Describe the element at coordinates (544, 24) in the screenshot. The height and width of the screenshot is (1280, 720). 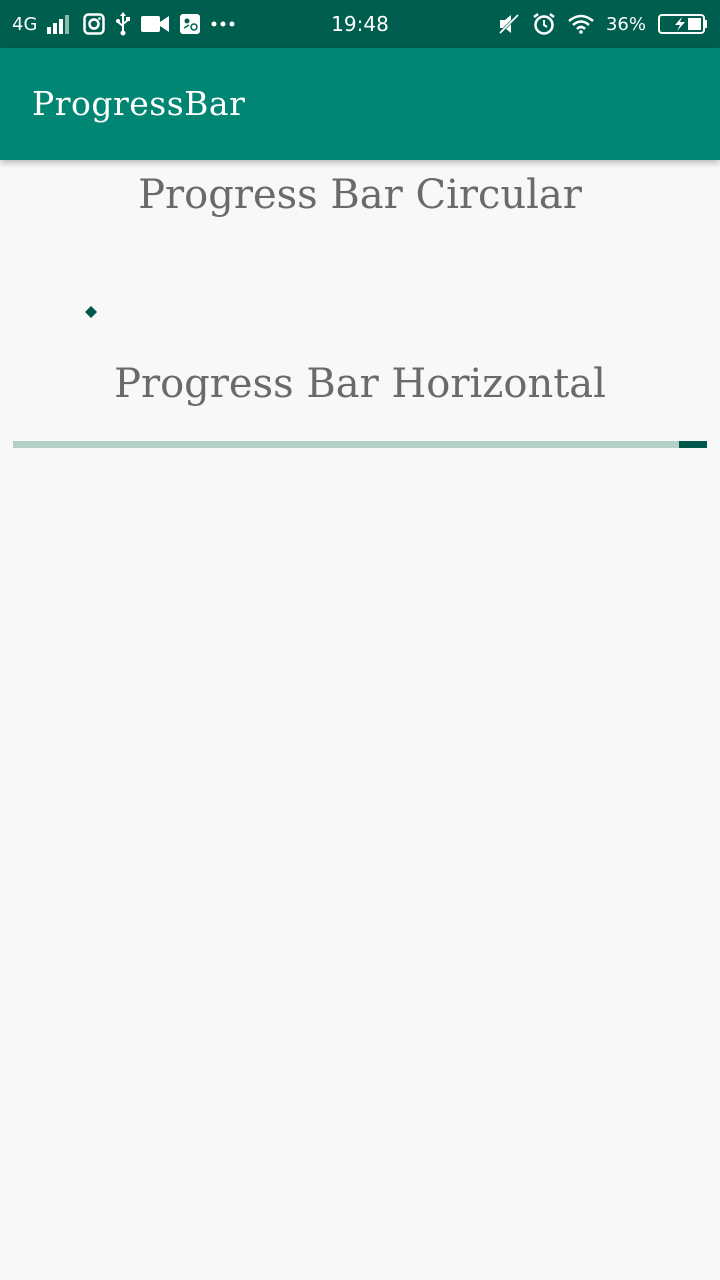
I see `alarm-icon` at that location.